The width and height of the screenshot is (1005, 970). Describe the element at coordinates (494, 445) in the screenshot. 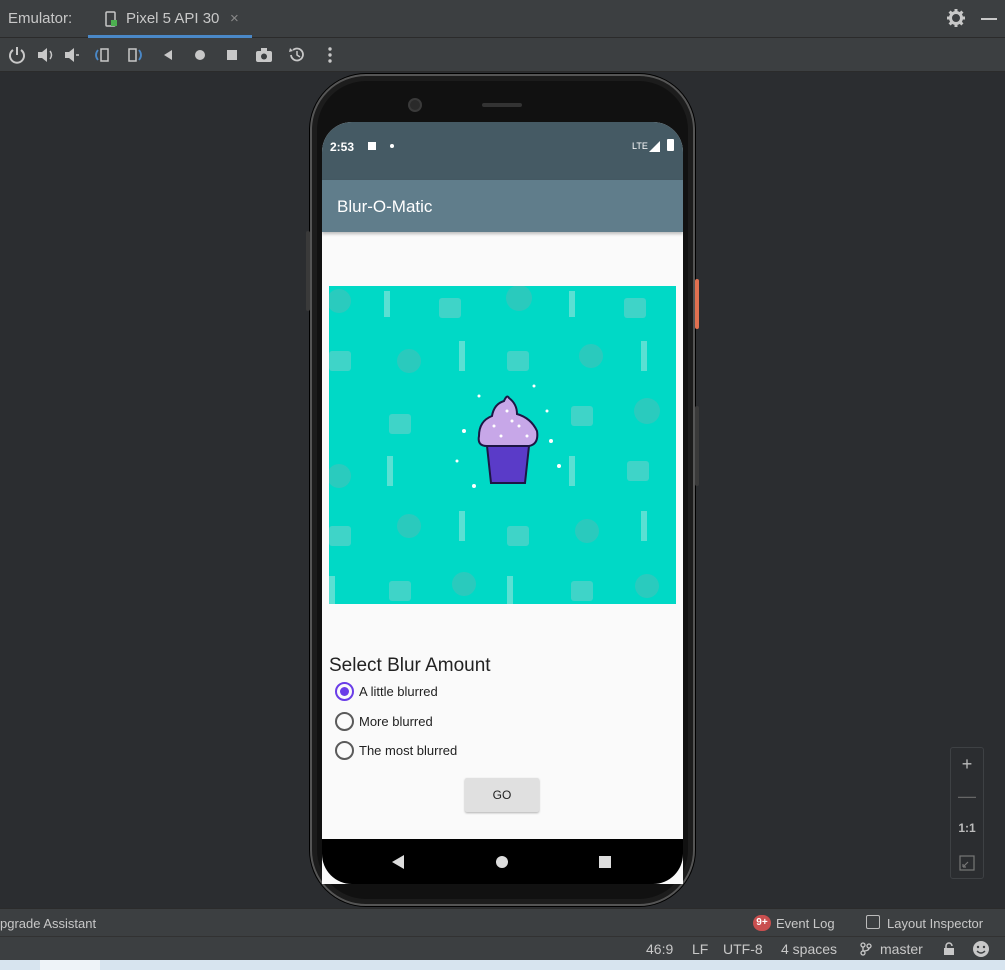

I see `cupcake-illustration` at that location.